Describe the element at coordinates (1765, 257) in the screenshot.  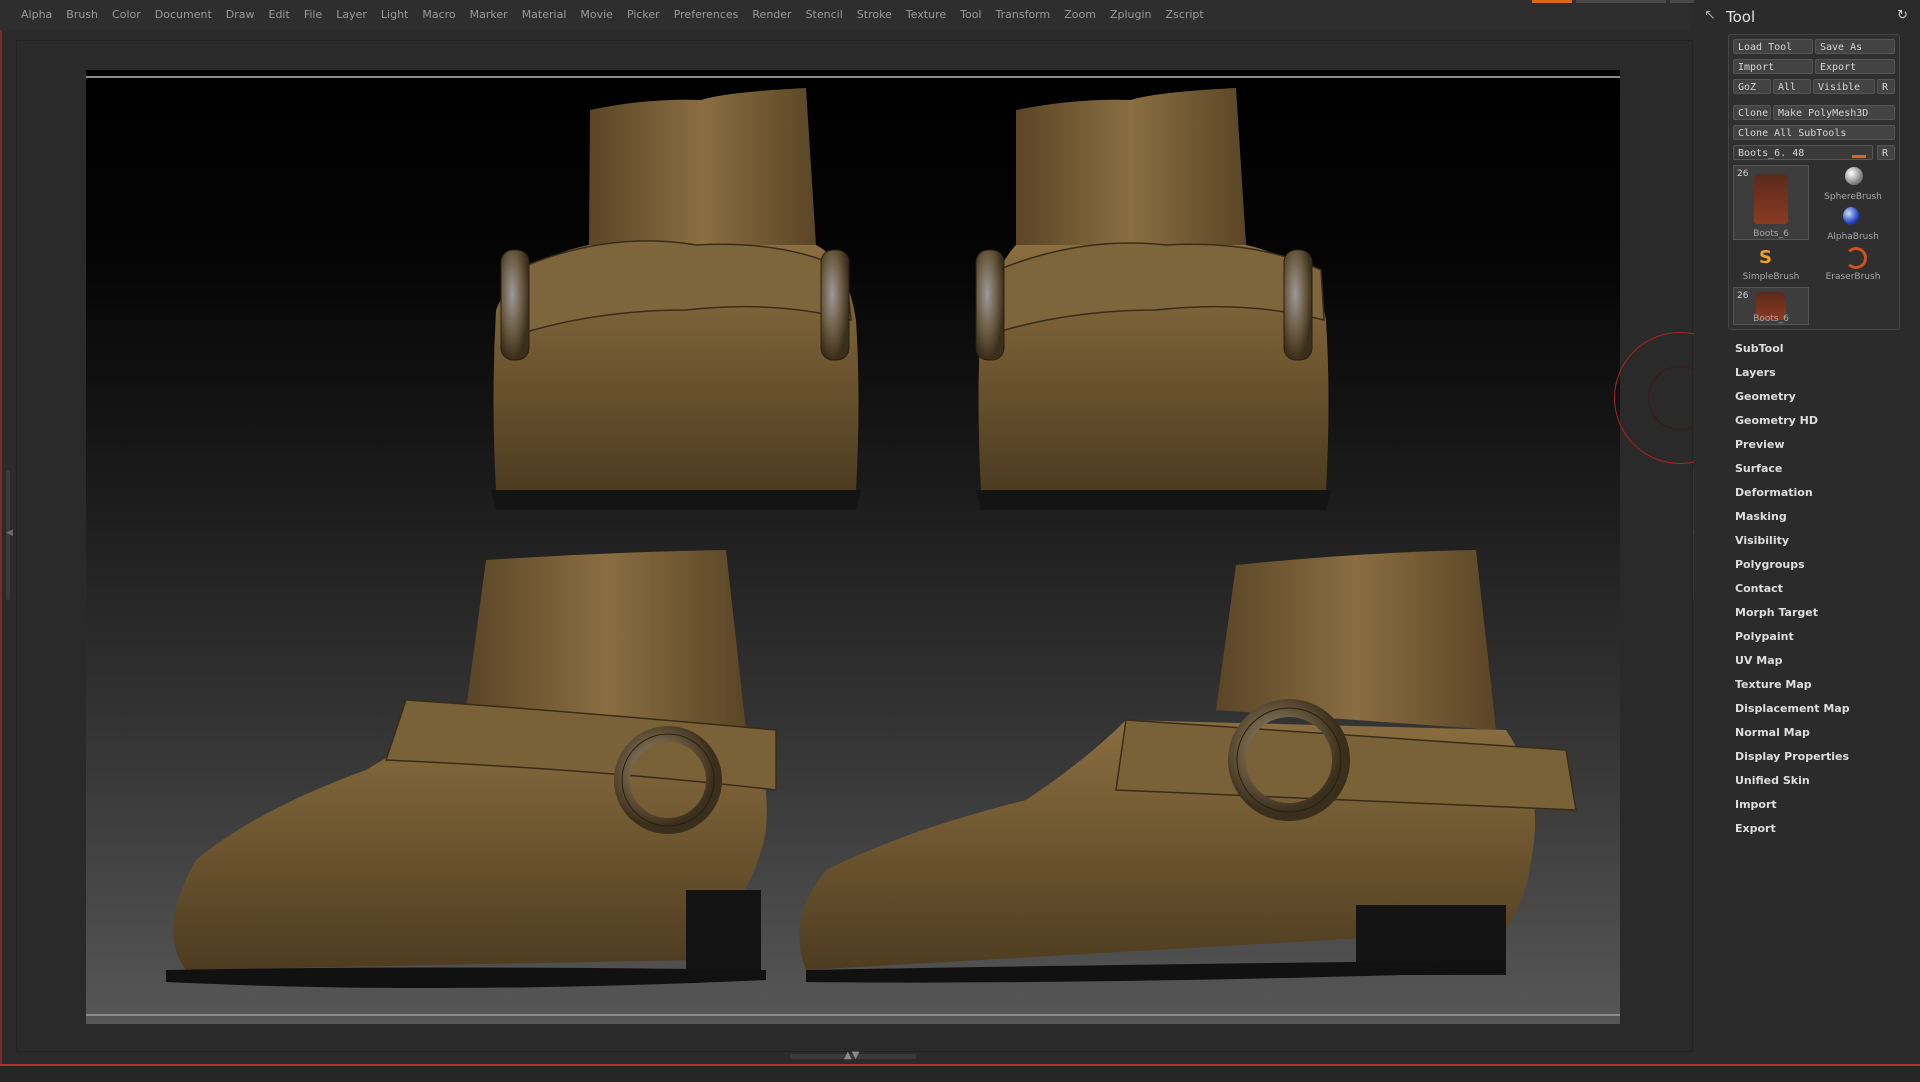
I see `simple-brush-icon: S` at that location.